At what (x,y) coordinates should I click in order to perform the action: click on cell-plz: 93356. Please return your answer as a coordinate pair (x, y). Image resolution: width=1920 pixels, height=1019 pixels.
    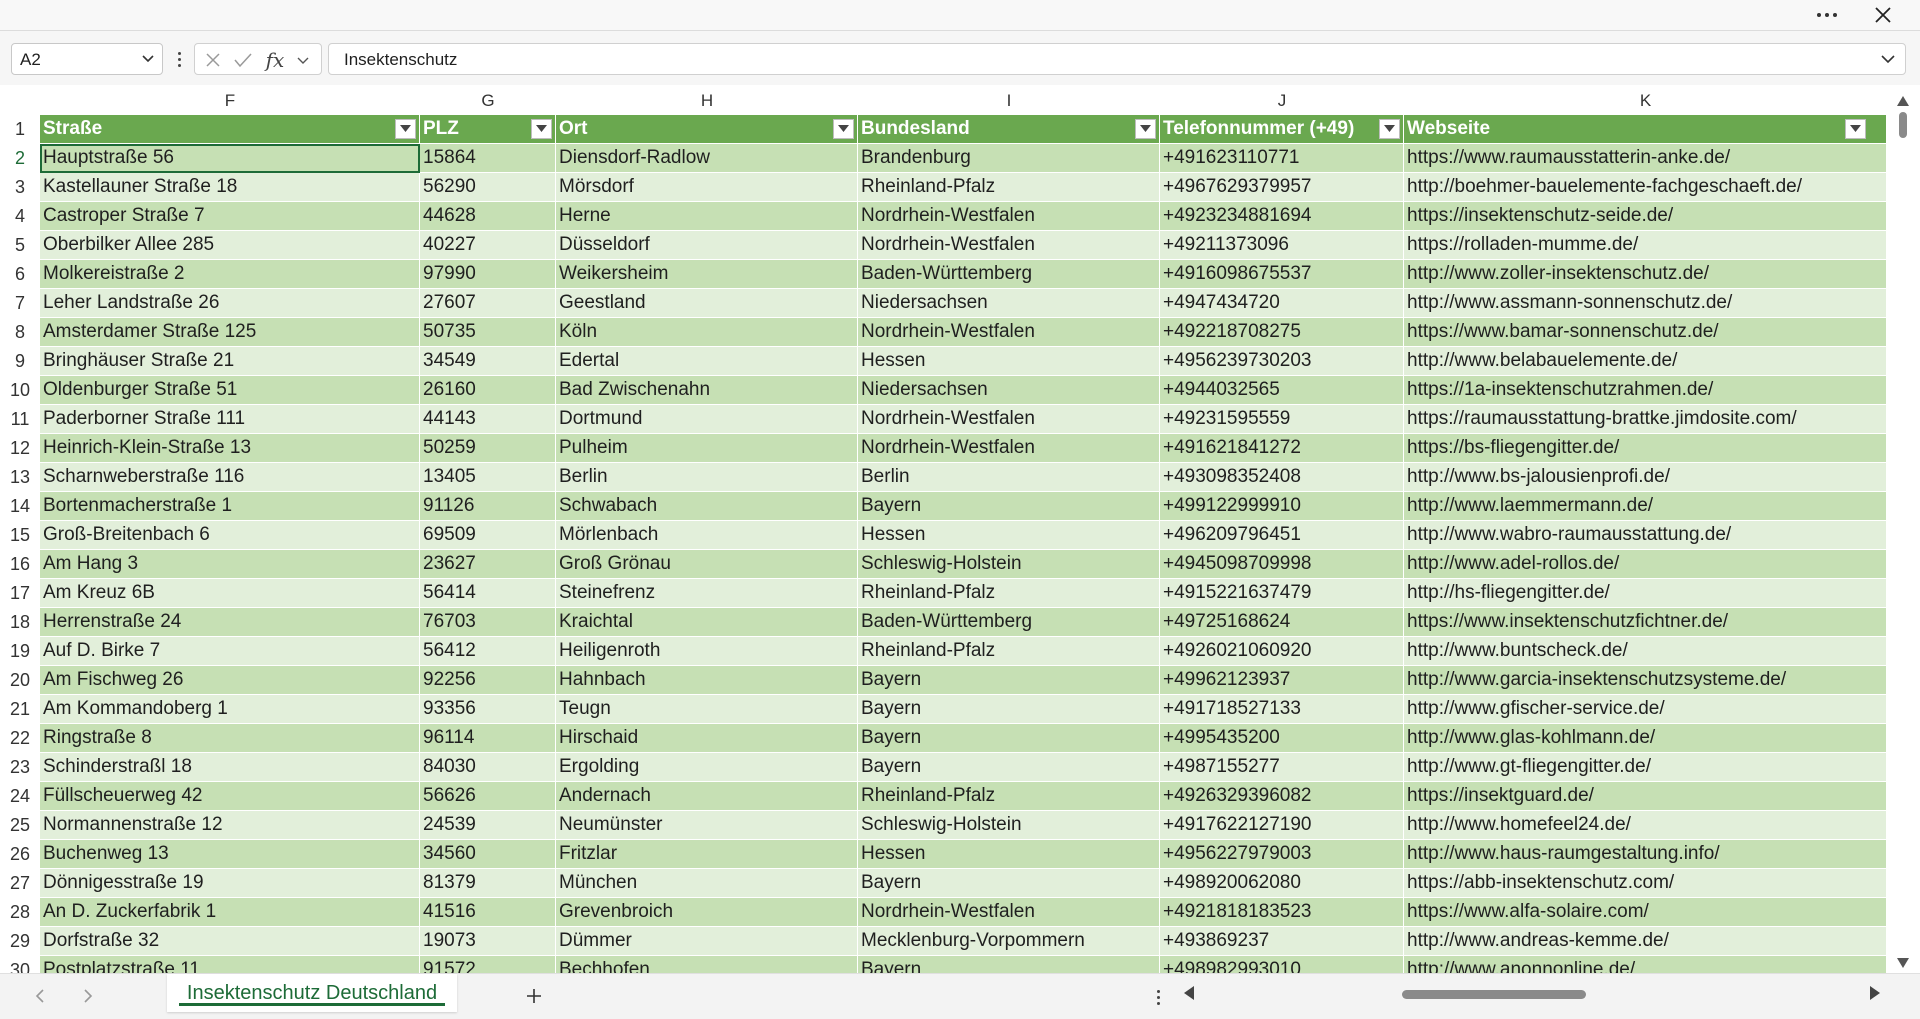
    Looking at the image, I should click on (488, 709).